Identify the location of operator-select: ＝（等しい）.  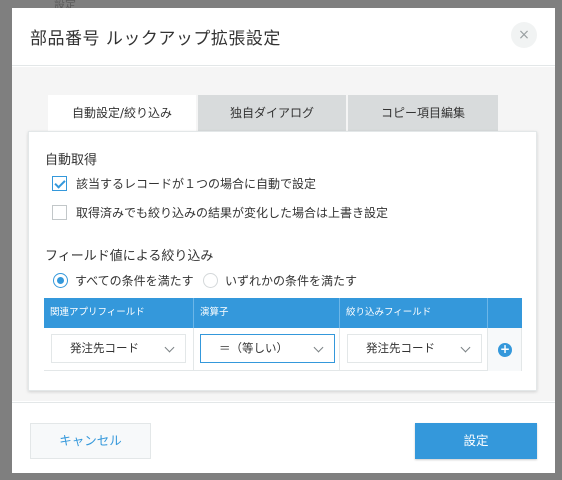
(267, 348).